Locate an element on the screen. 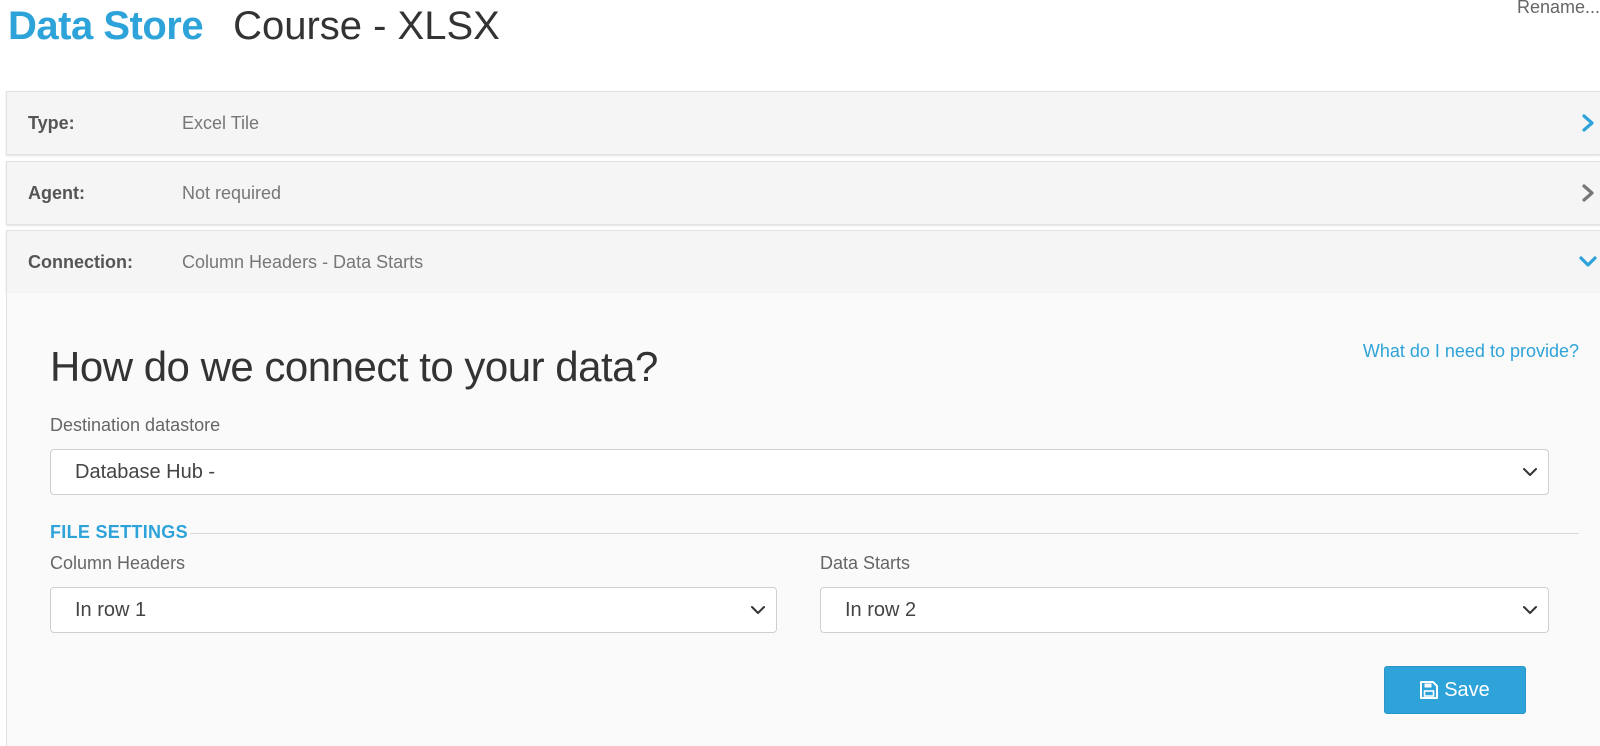  column-headers-selected: In row 1 is located at coordinates (111, 609).